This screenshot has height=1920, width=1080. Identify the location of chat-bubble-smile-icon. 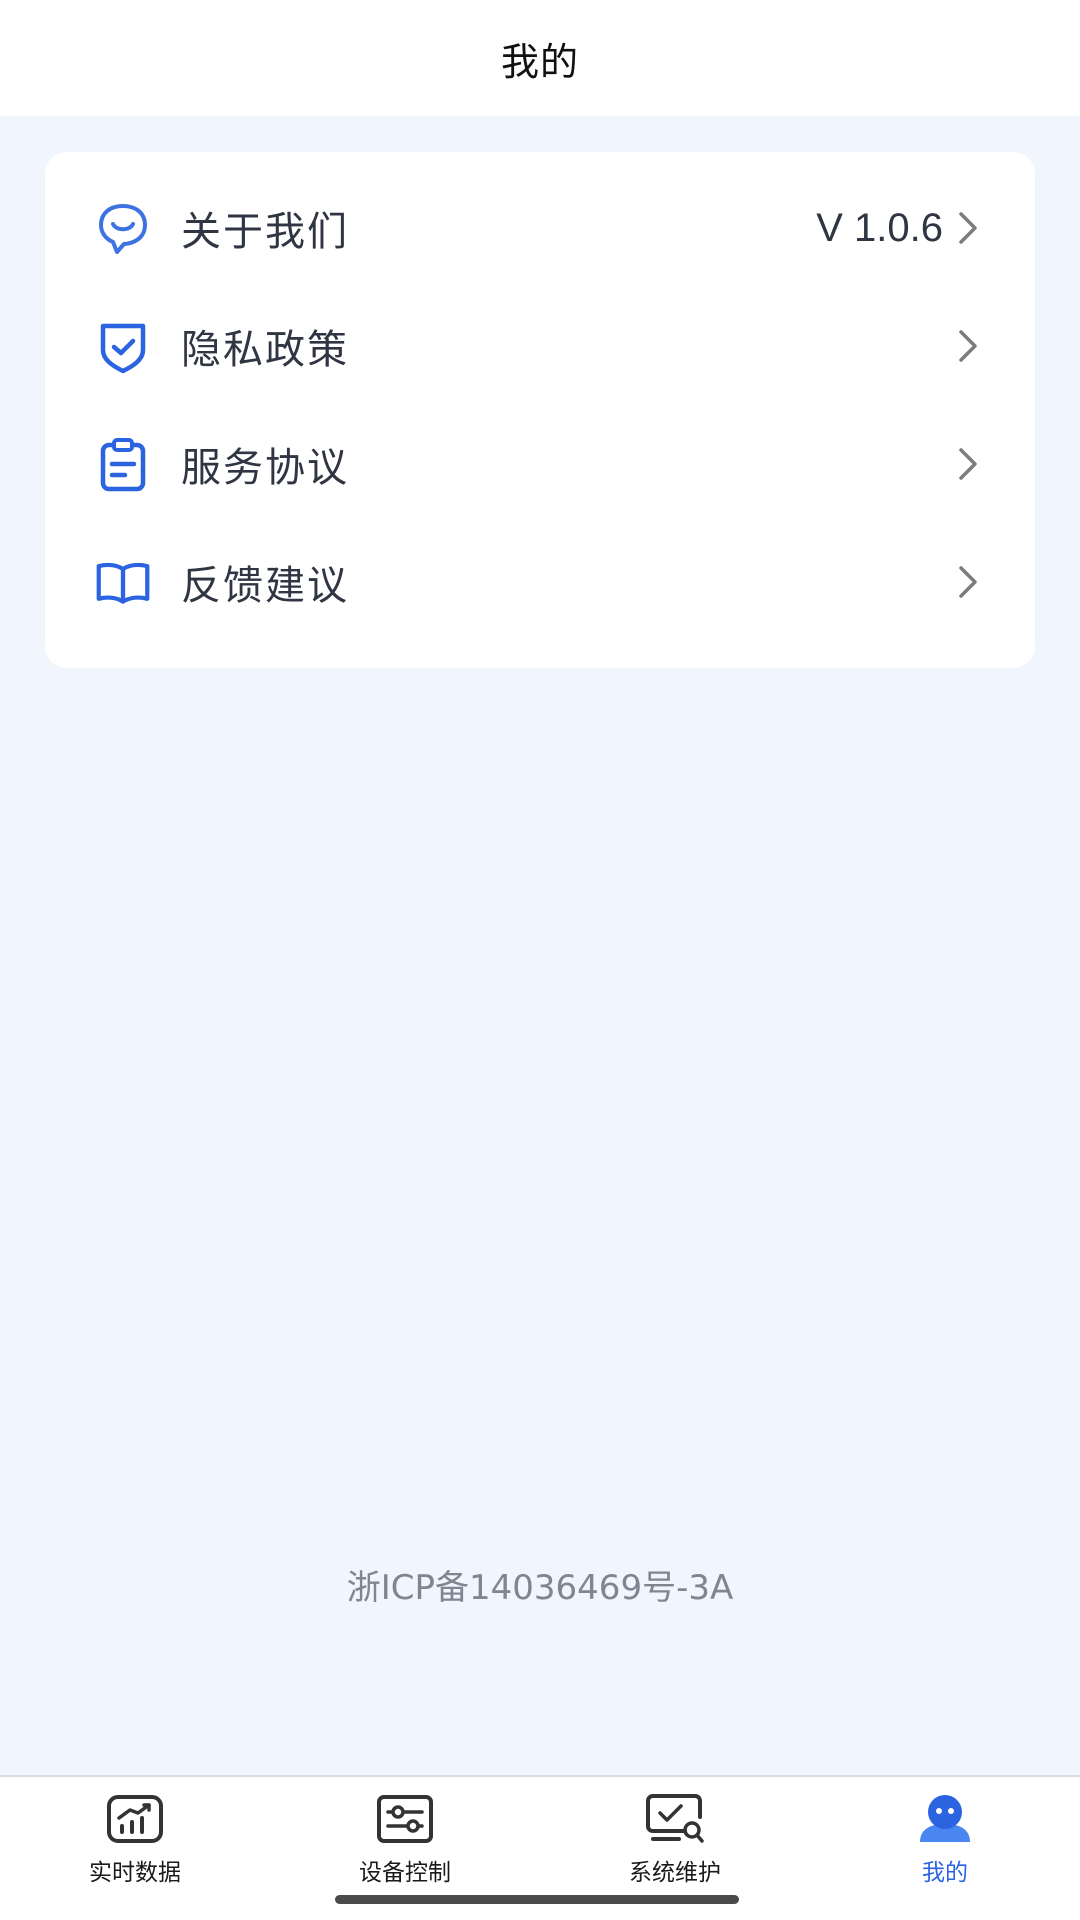
(123, 228).